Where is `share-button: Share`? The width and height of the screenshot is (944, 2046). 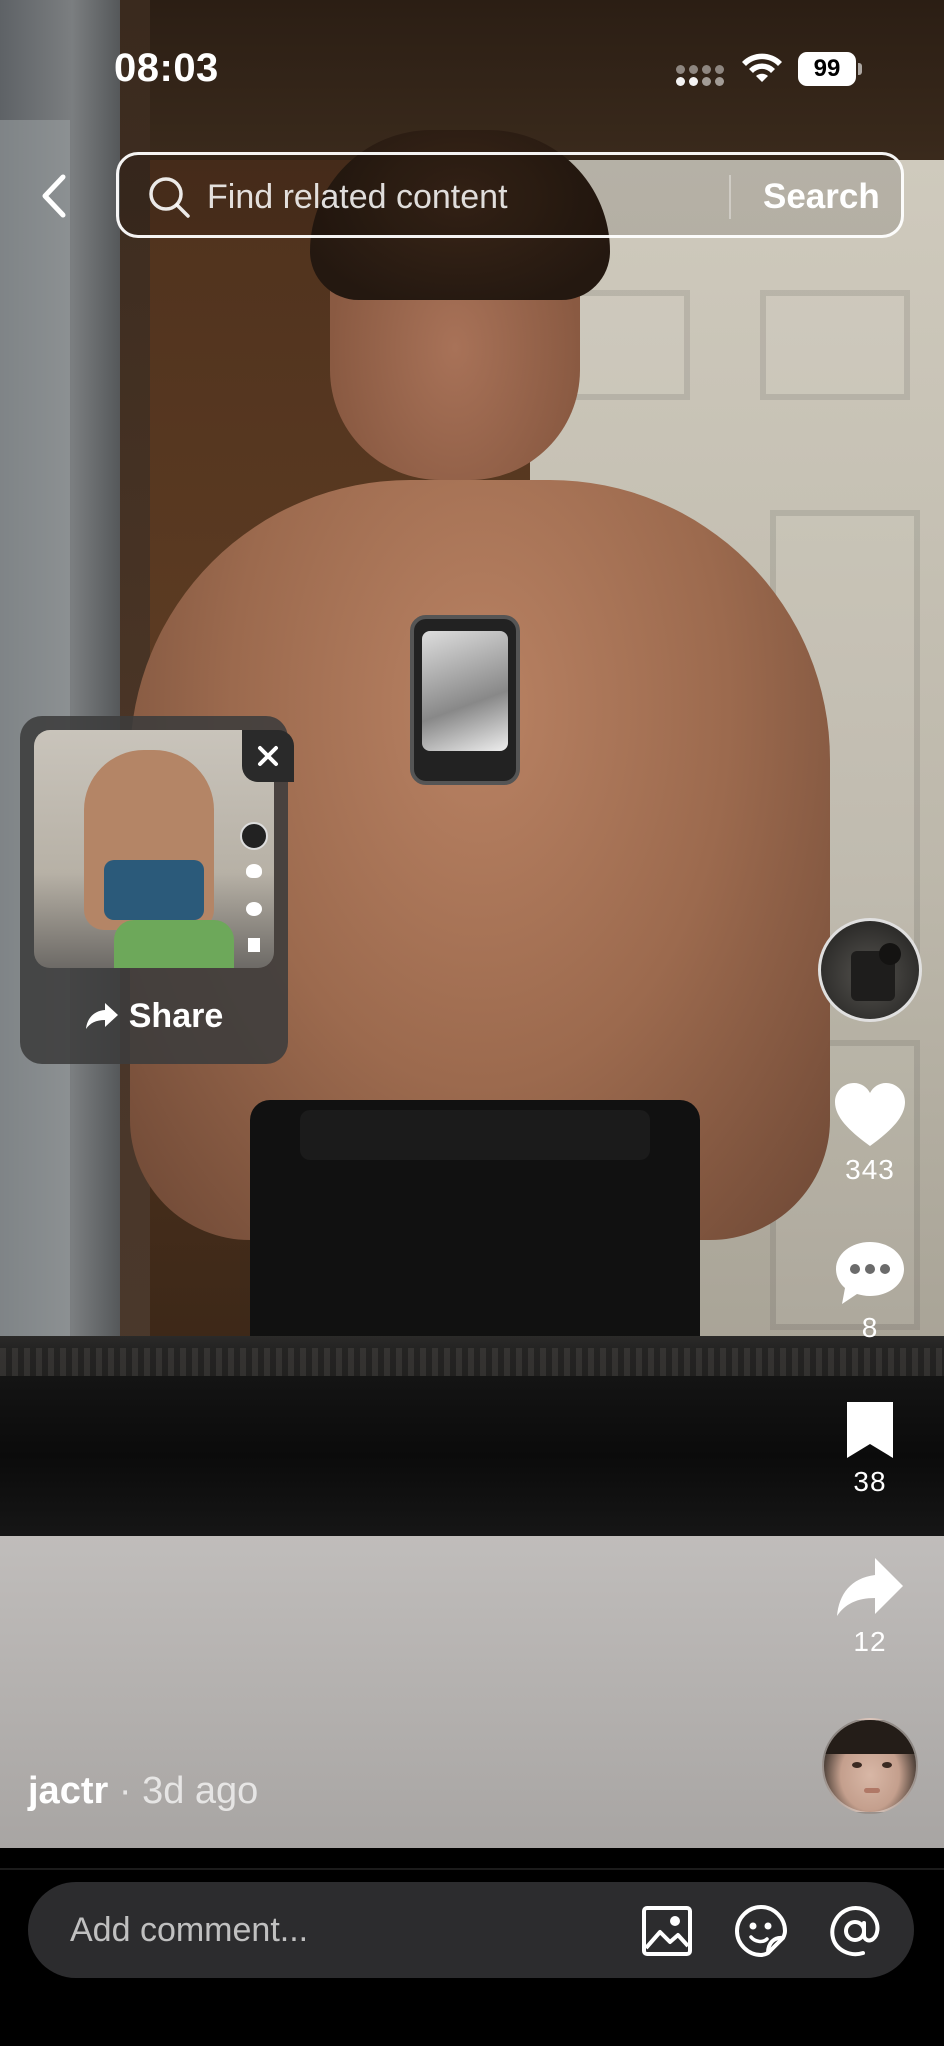 share-button: Share is located at coordinates (154, 1016).